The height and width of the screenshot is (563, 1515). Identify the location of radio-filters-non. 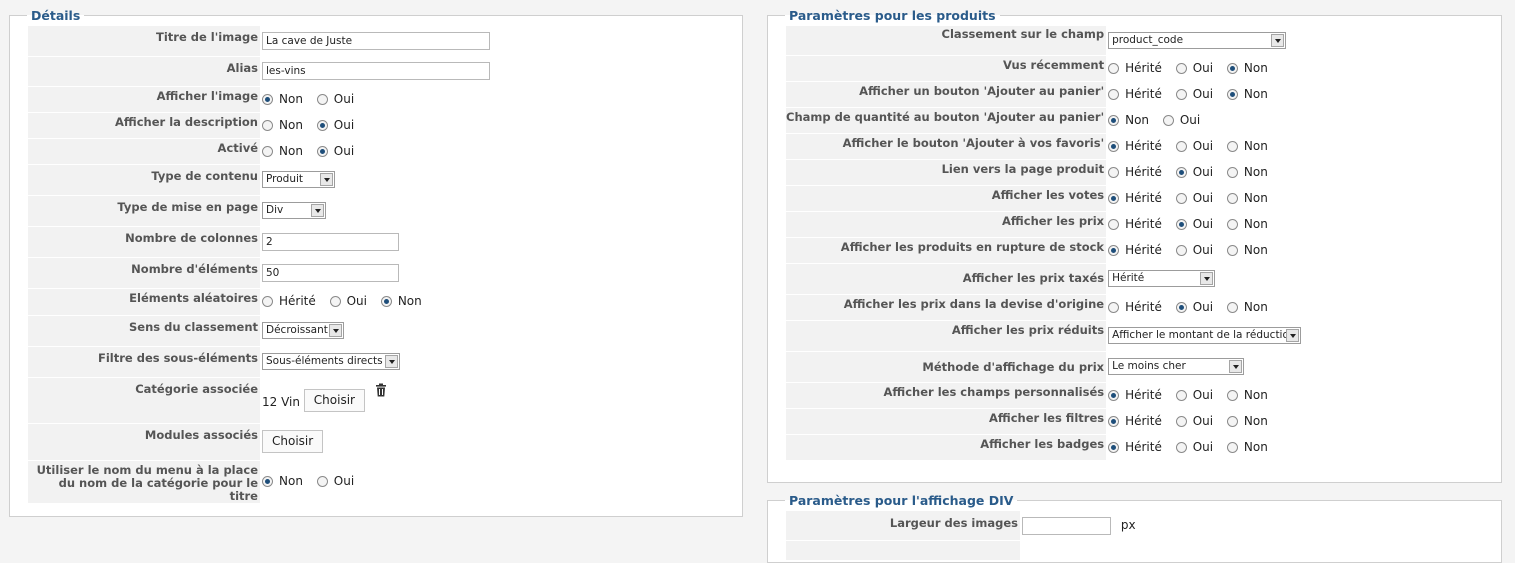
(1232, 421).